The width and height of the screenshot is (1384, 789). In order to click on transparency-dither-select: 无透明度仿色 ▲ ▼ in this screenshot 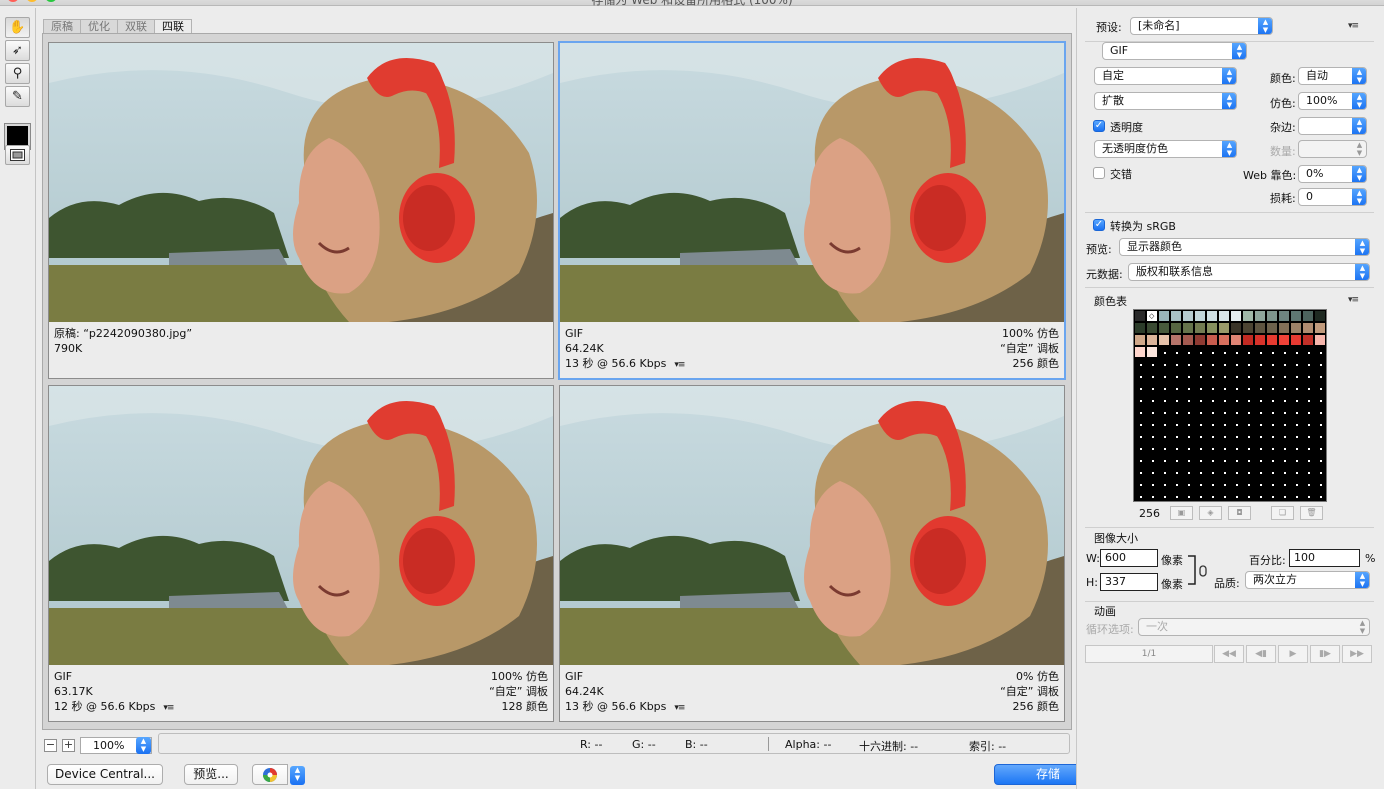, I will do `click(1165, 149)`.